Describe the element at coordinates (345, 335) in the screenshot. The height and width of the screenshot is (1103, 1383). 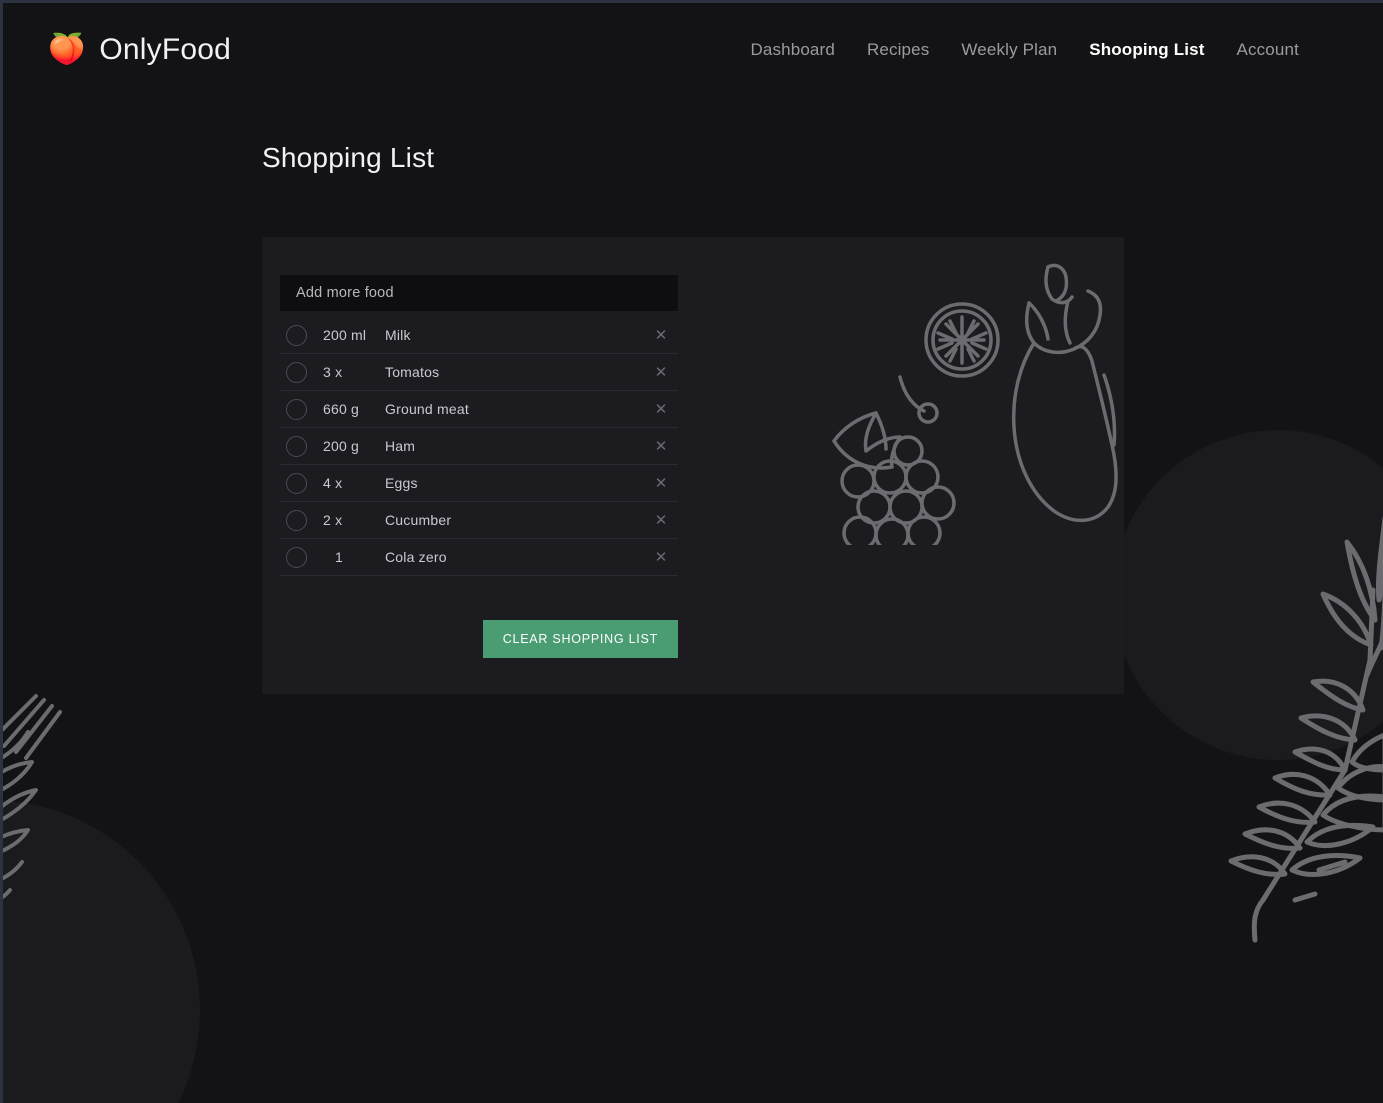
I see `item-quantity: 200 ml` at that location.